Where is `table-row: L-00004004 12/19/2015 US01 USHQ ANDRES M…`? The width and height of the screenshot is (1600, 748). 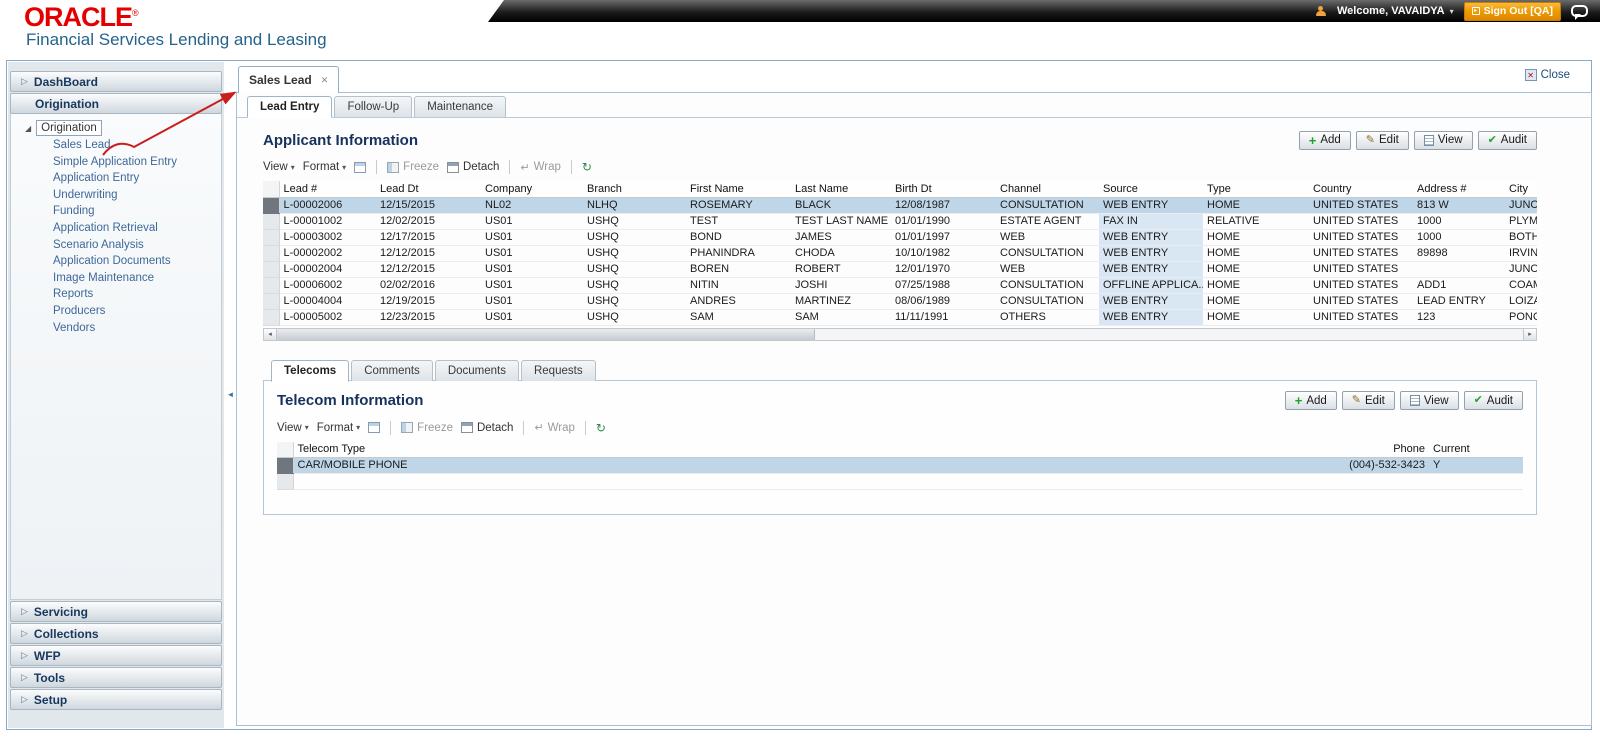
table-row: L-00004004 12/19/2015 US01 USHQ ANDRES M… is located at coordinates (900, 301).